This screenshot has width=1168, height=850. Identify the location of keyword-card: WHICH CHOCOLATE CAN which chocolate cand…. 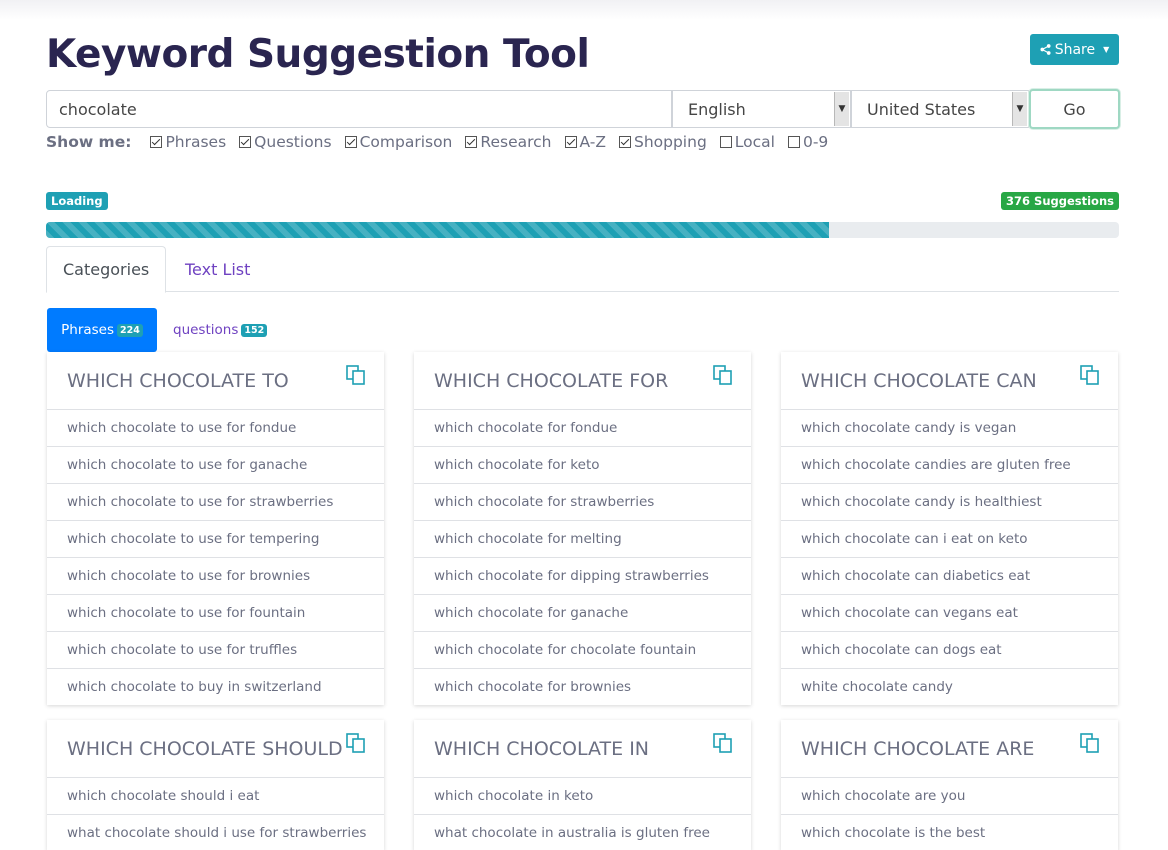
(949, 528).